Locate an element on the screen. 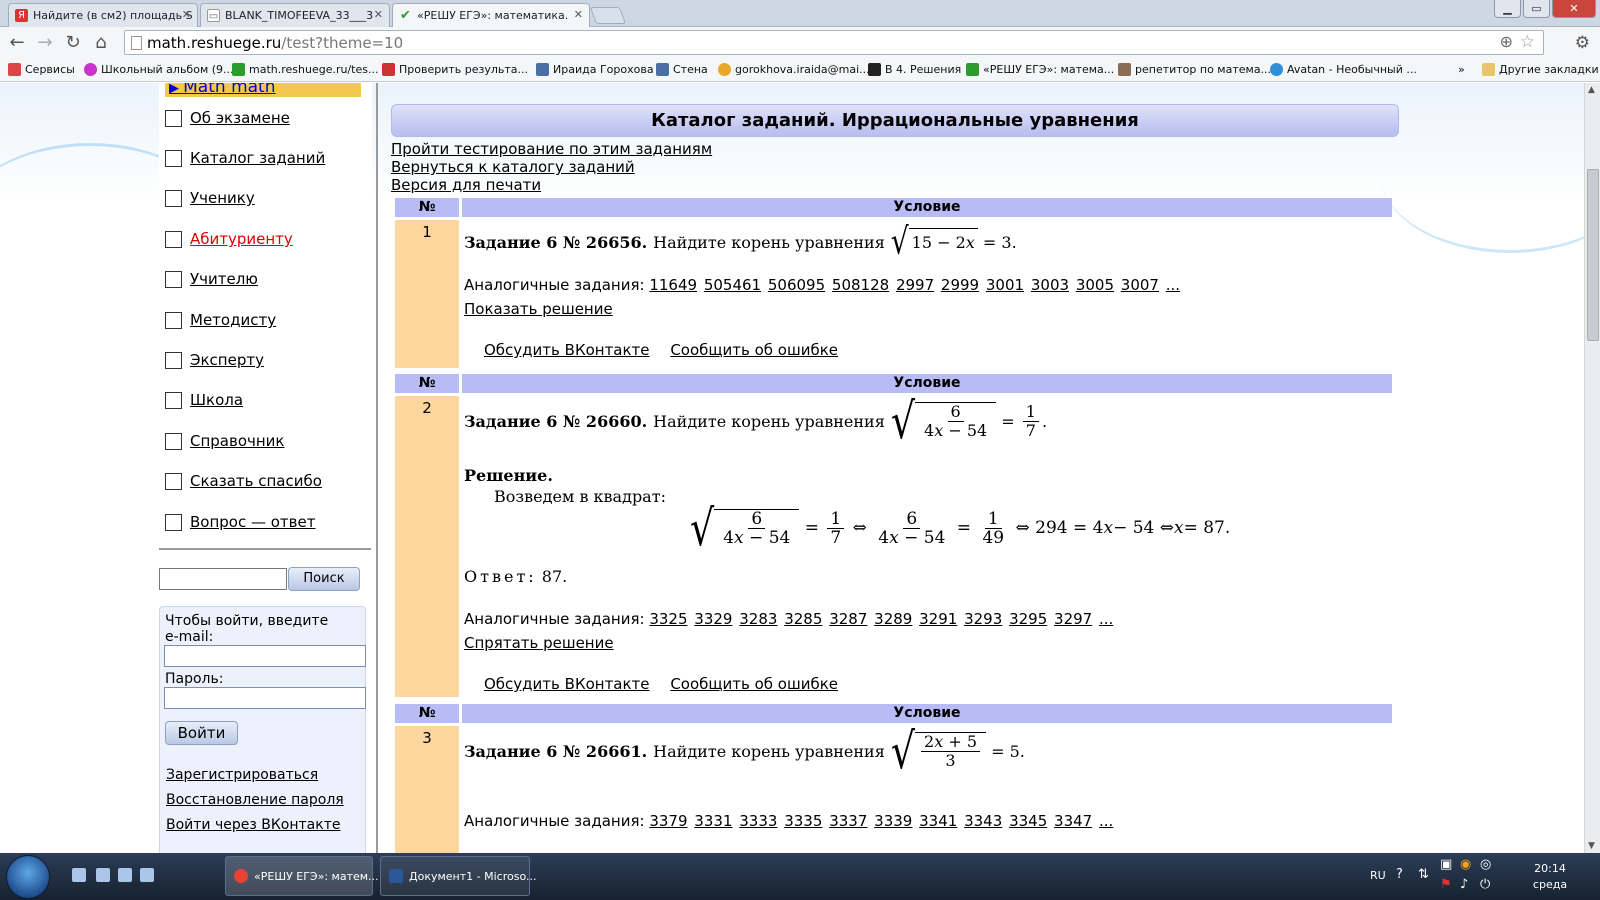  similar-task-link: 3347 is located at coordinates (1073, 821).